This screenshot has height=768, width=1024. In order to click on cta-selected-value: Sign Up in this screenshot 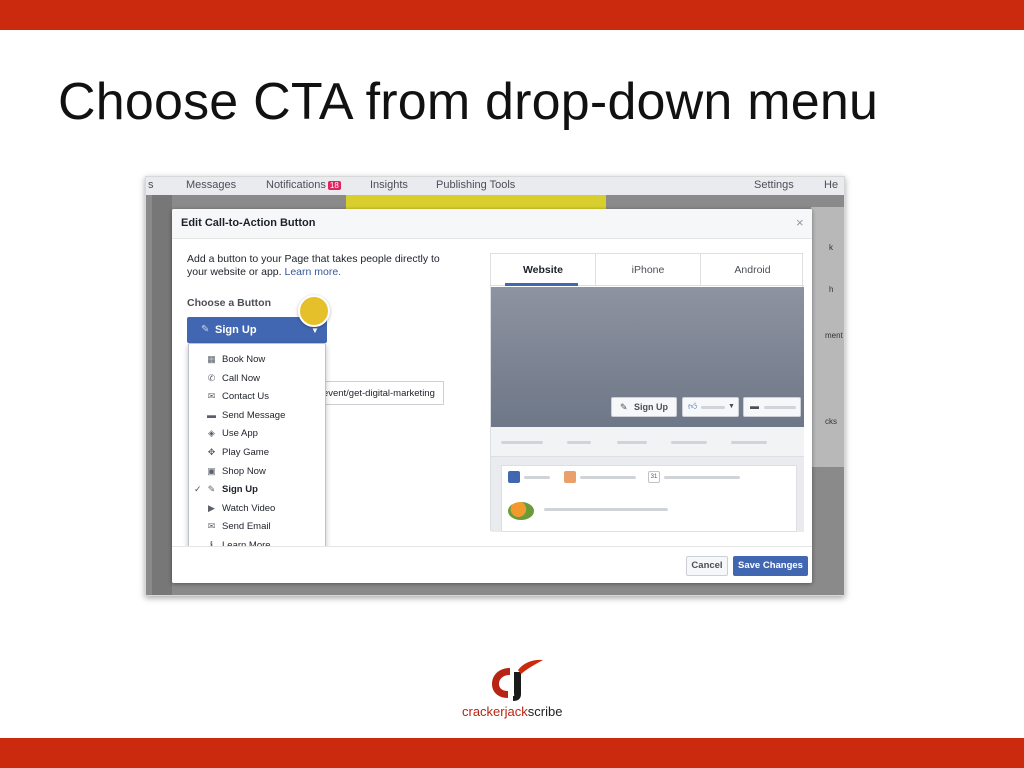, I will do `click(236, 330)`.